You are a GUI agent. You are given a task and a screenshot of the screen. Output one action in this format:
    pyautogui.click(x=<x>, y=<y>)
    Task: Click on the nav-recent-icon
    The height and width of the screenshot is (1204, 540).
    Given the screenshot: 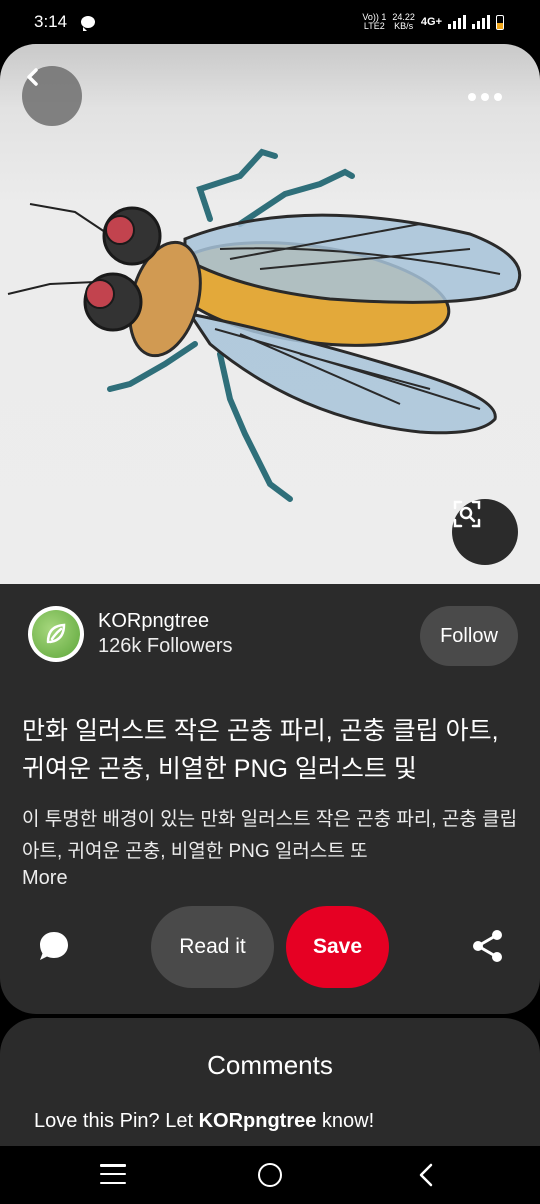 What is the action you would take?
    pyautogui.click(x=113, y=1174)
    